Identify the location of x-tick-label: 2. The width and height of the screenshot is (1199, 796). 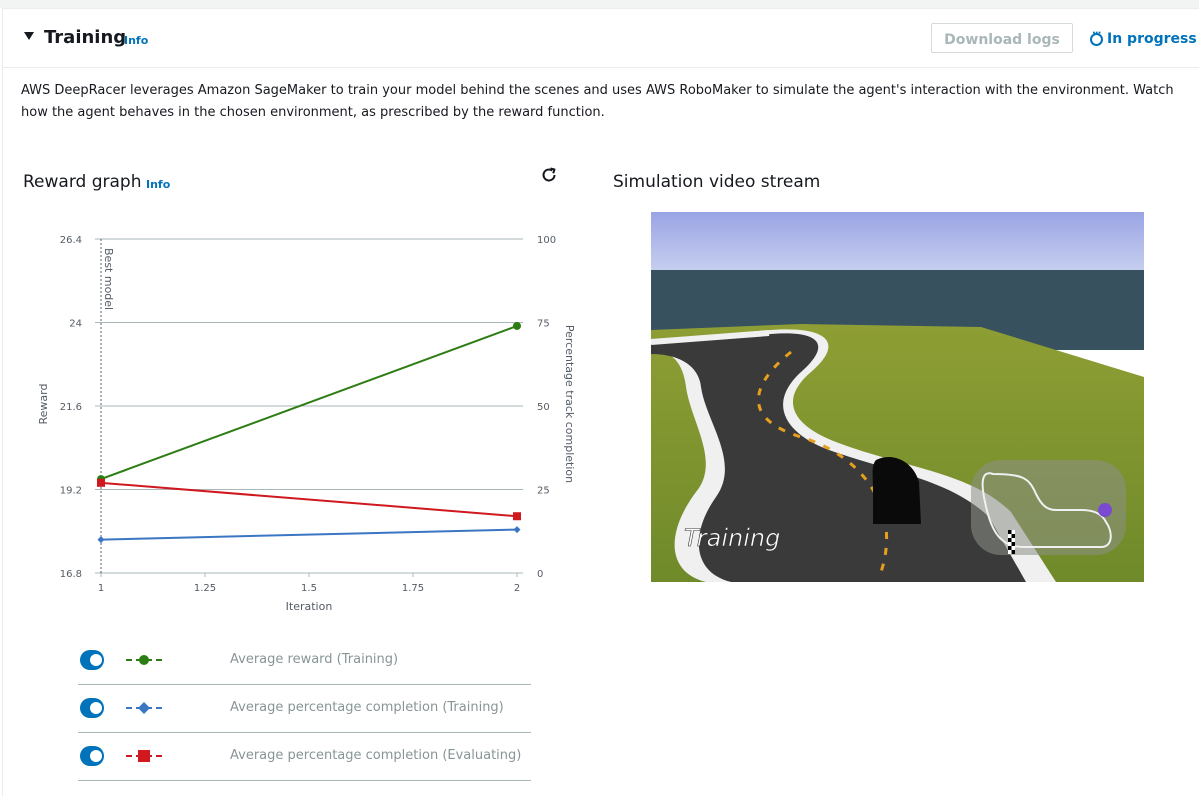
(517, 588).